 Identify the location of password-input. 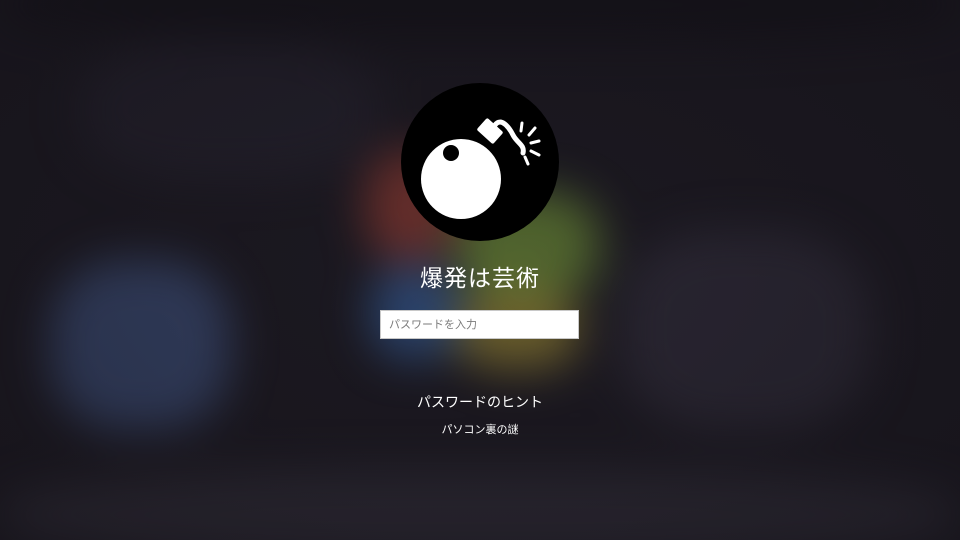
(479, 324).